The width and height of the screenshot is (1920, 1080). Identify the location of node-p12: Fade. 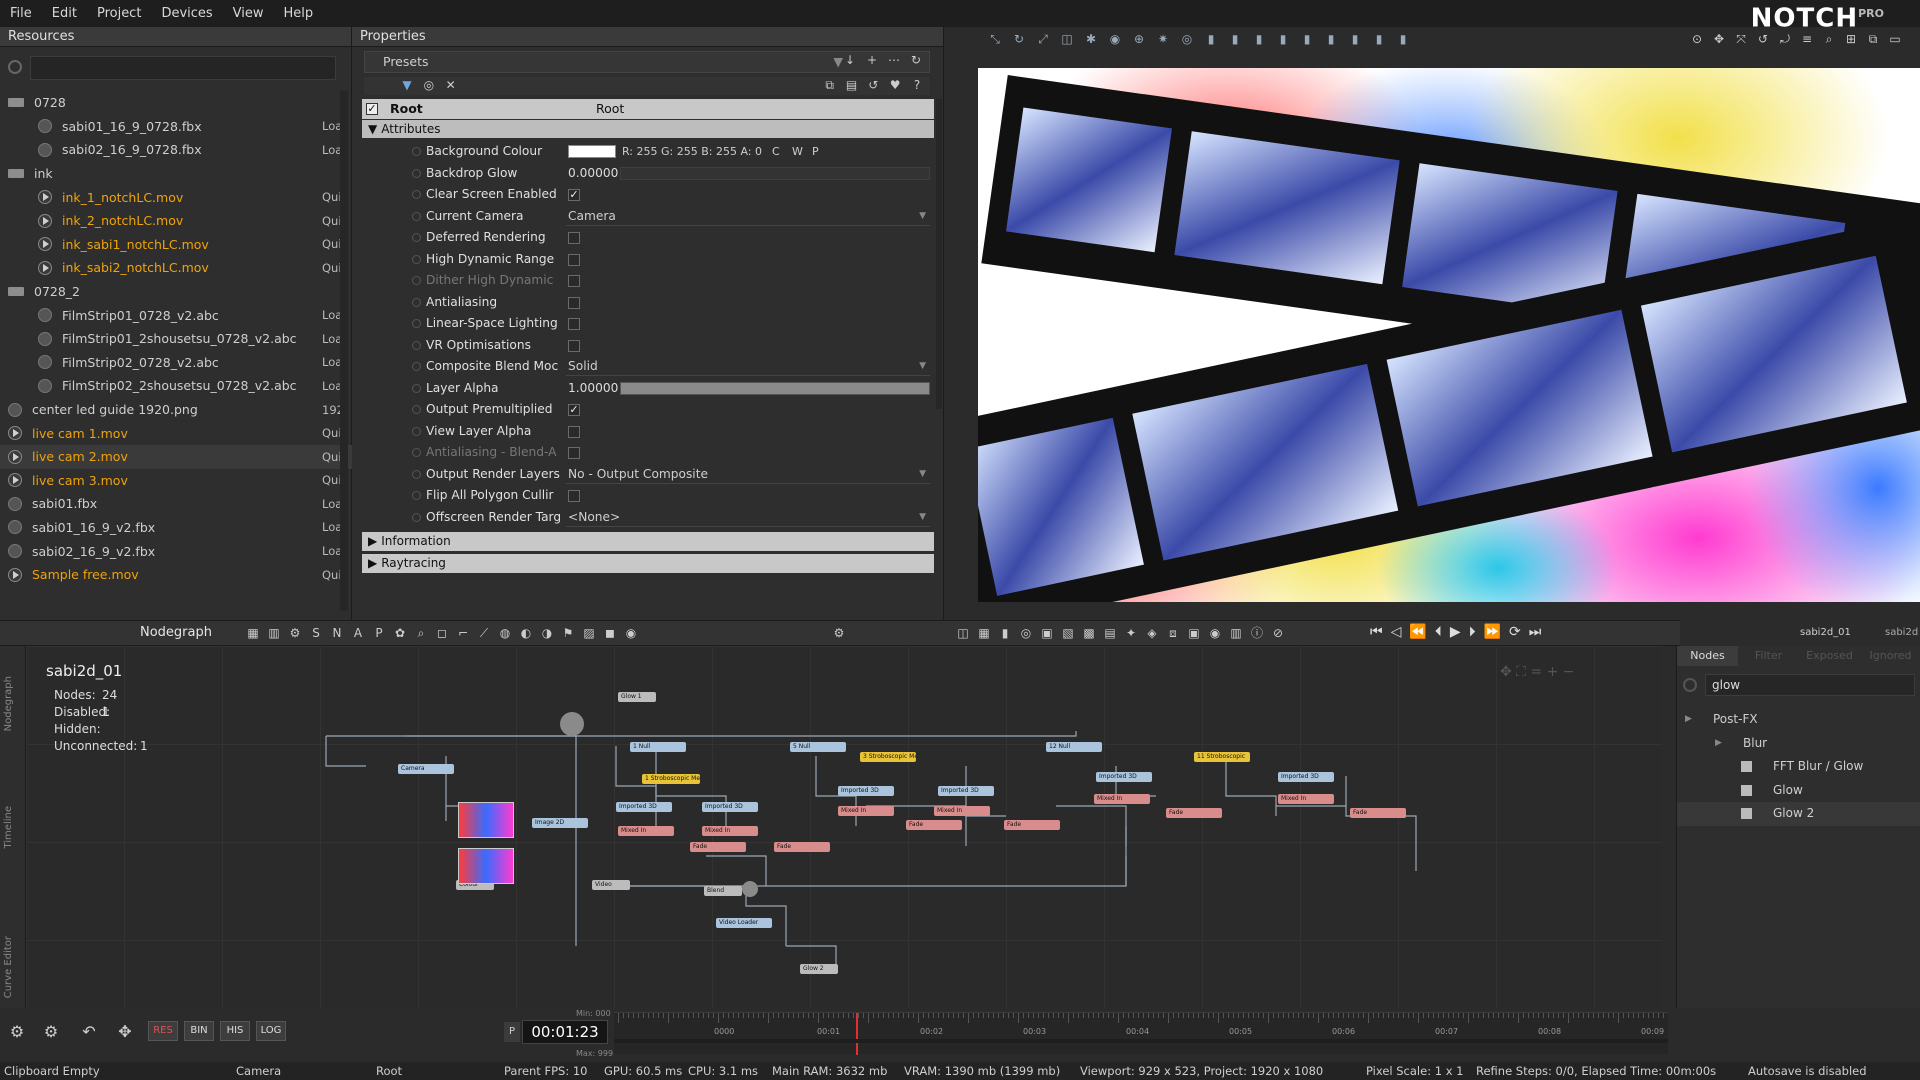
(1378, 813).